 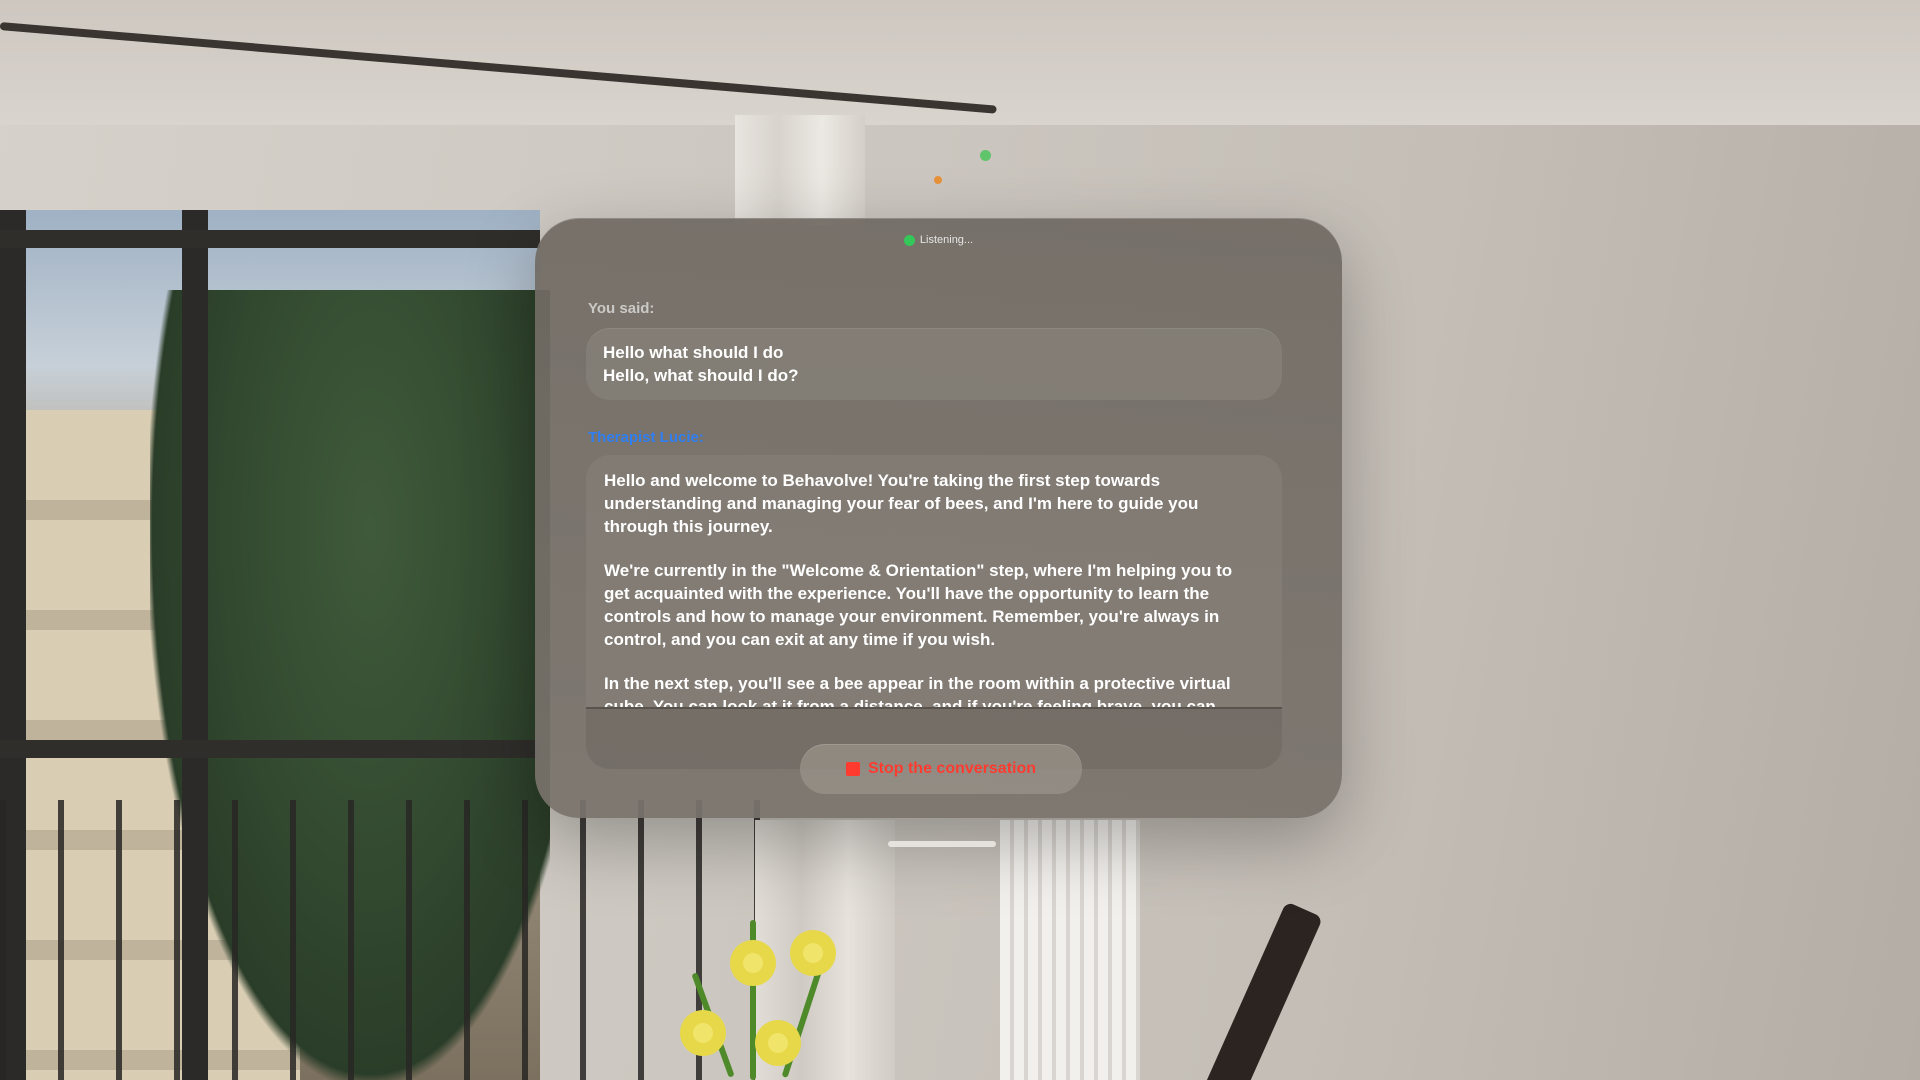 I want to click on balcony-railing, so click(x=380, y=940).